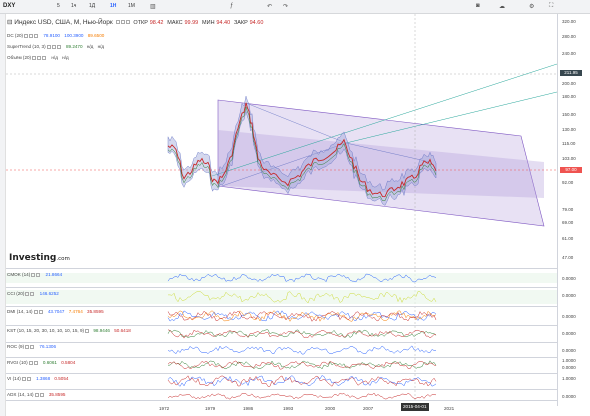 Image resolution: width=590 pixels, height=416 pixels. I want to click on price-tick: 280.00, so click(569, 36).